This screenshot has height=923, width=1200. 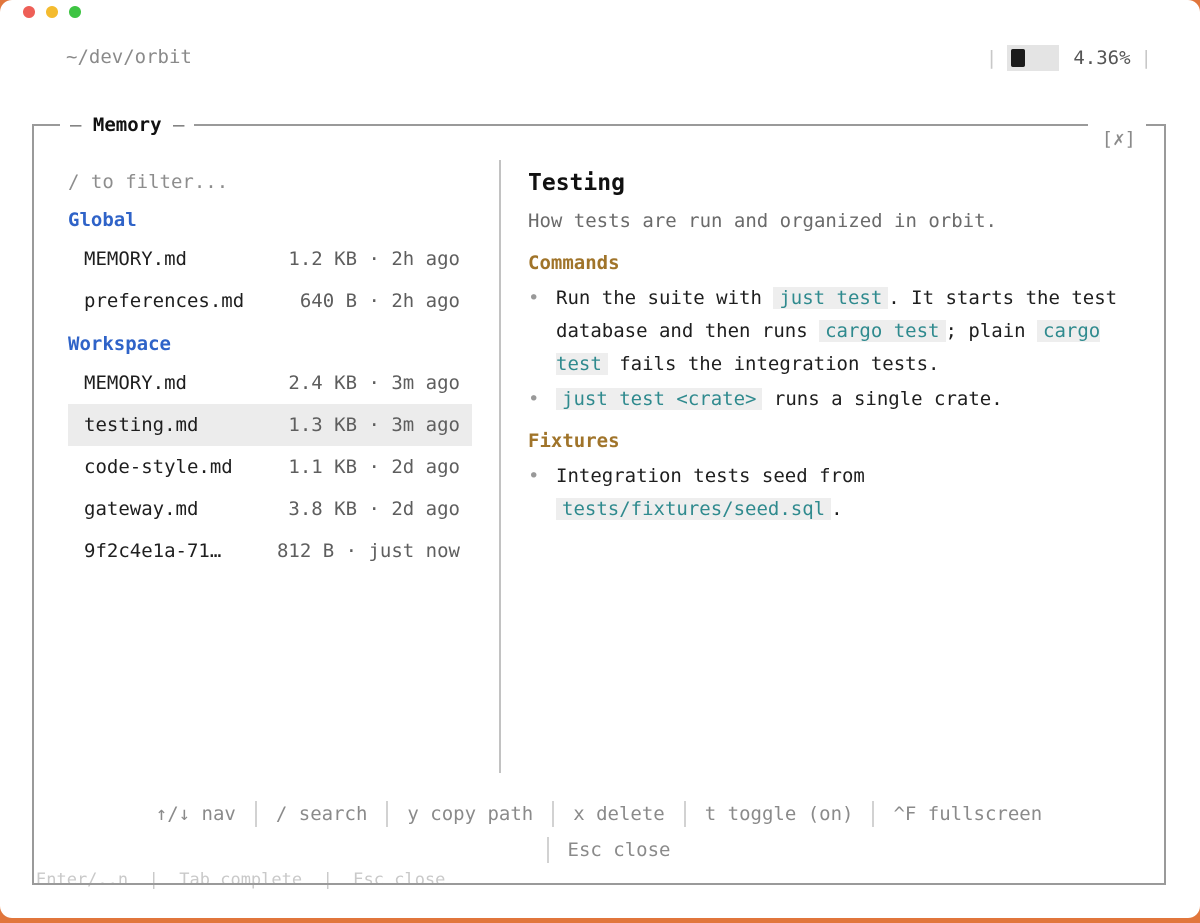 What do you see at coordinates (270, 259) in the screenshot?
I see `list-item: MEMORY.md 1.2 KB · 2h ago` at bounding box center [270, 259].